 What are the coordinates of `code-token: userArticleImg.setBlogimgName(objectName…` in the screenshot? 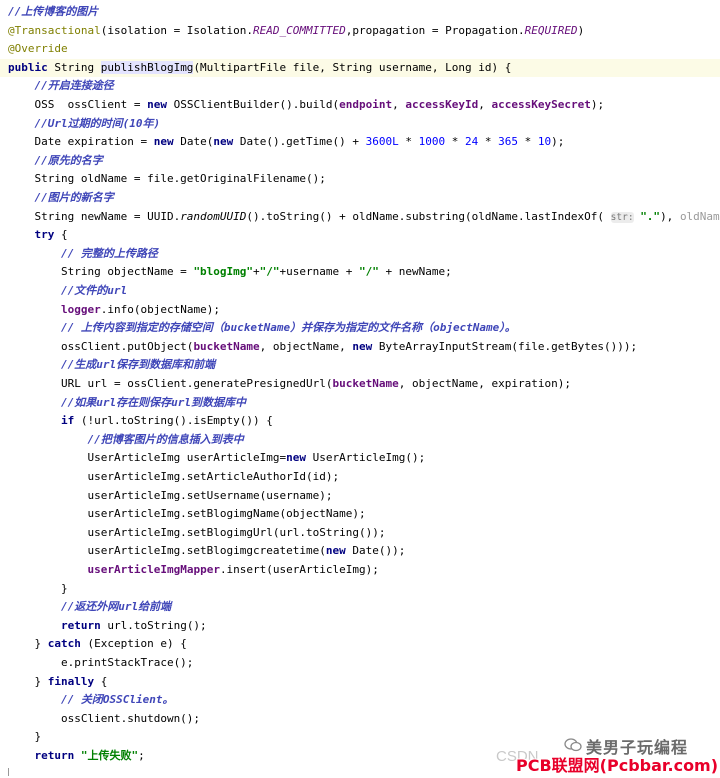 It's located at (187, 514).